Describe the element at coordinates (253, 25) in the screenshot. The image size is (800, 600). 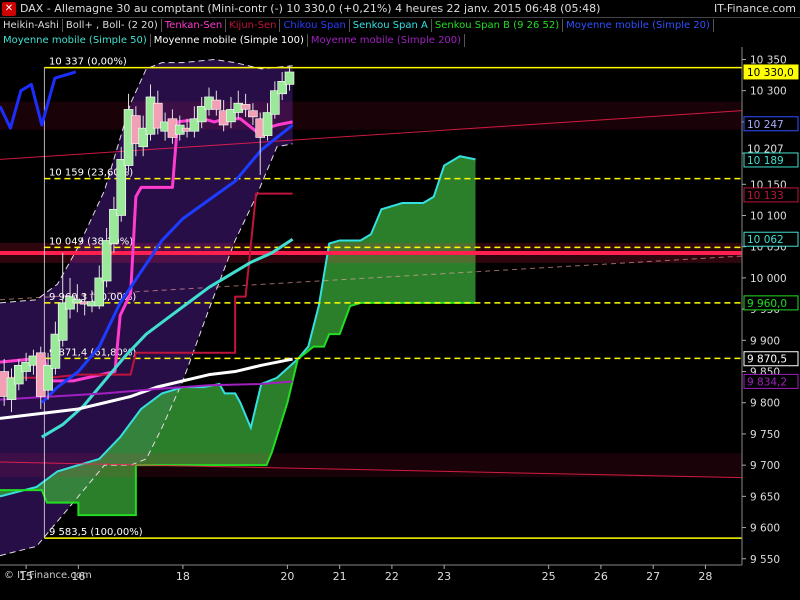
I see `legend-a-3: Kijun-Sen` at that location.